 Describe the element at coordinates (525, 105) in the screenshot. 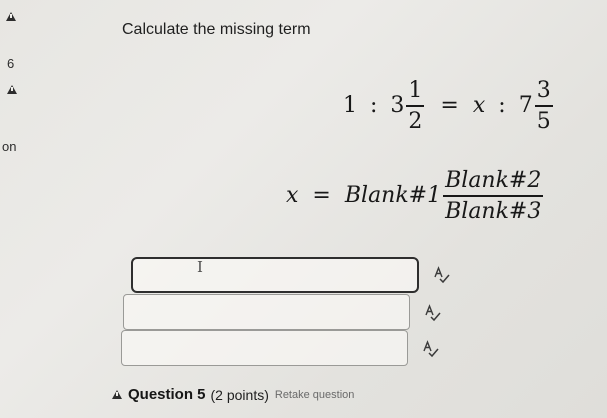

I see `math-whole: 7` at that location.